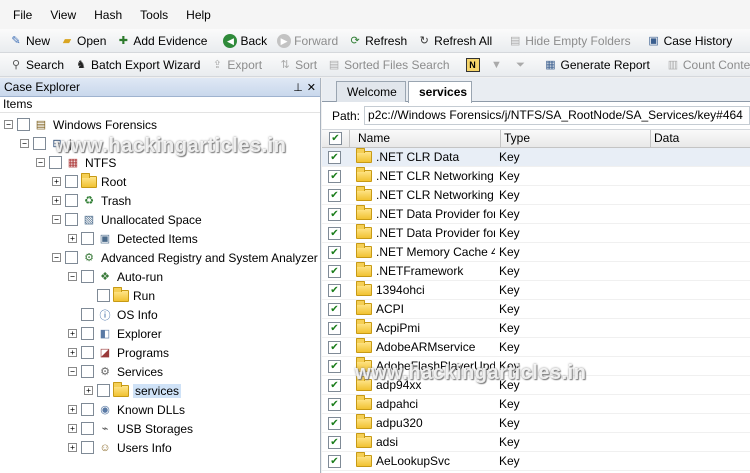 The width and height of the screenshot is (750, 473). Describe the element at coordinates (36, 65) in the screenshot. I see `search-button: ⚲ Search` at that location.